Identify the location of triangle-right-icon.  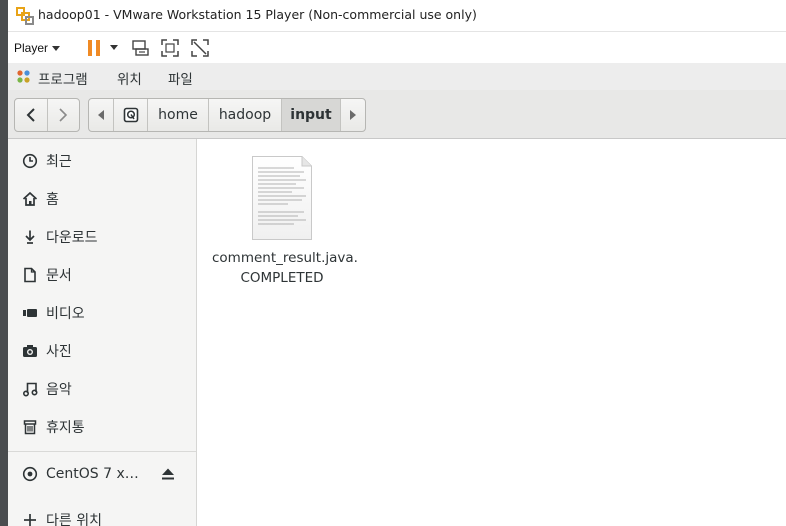
(353, 115).